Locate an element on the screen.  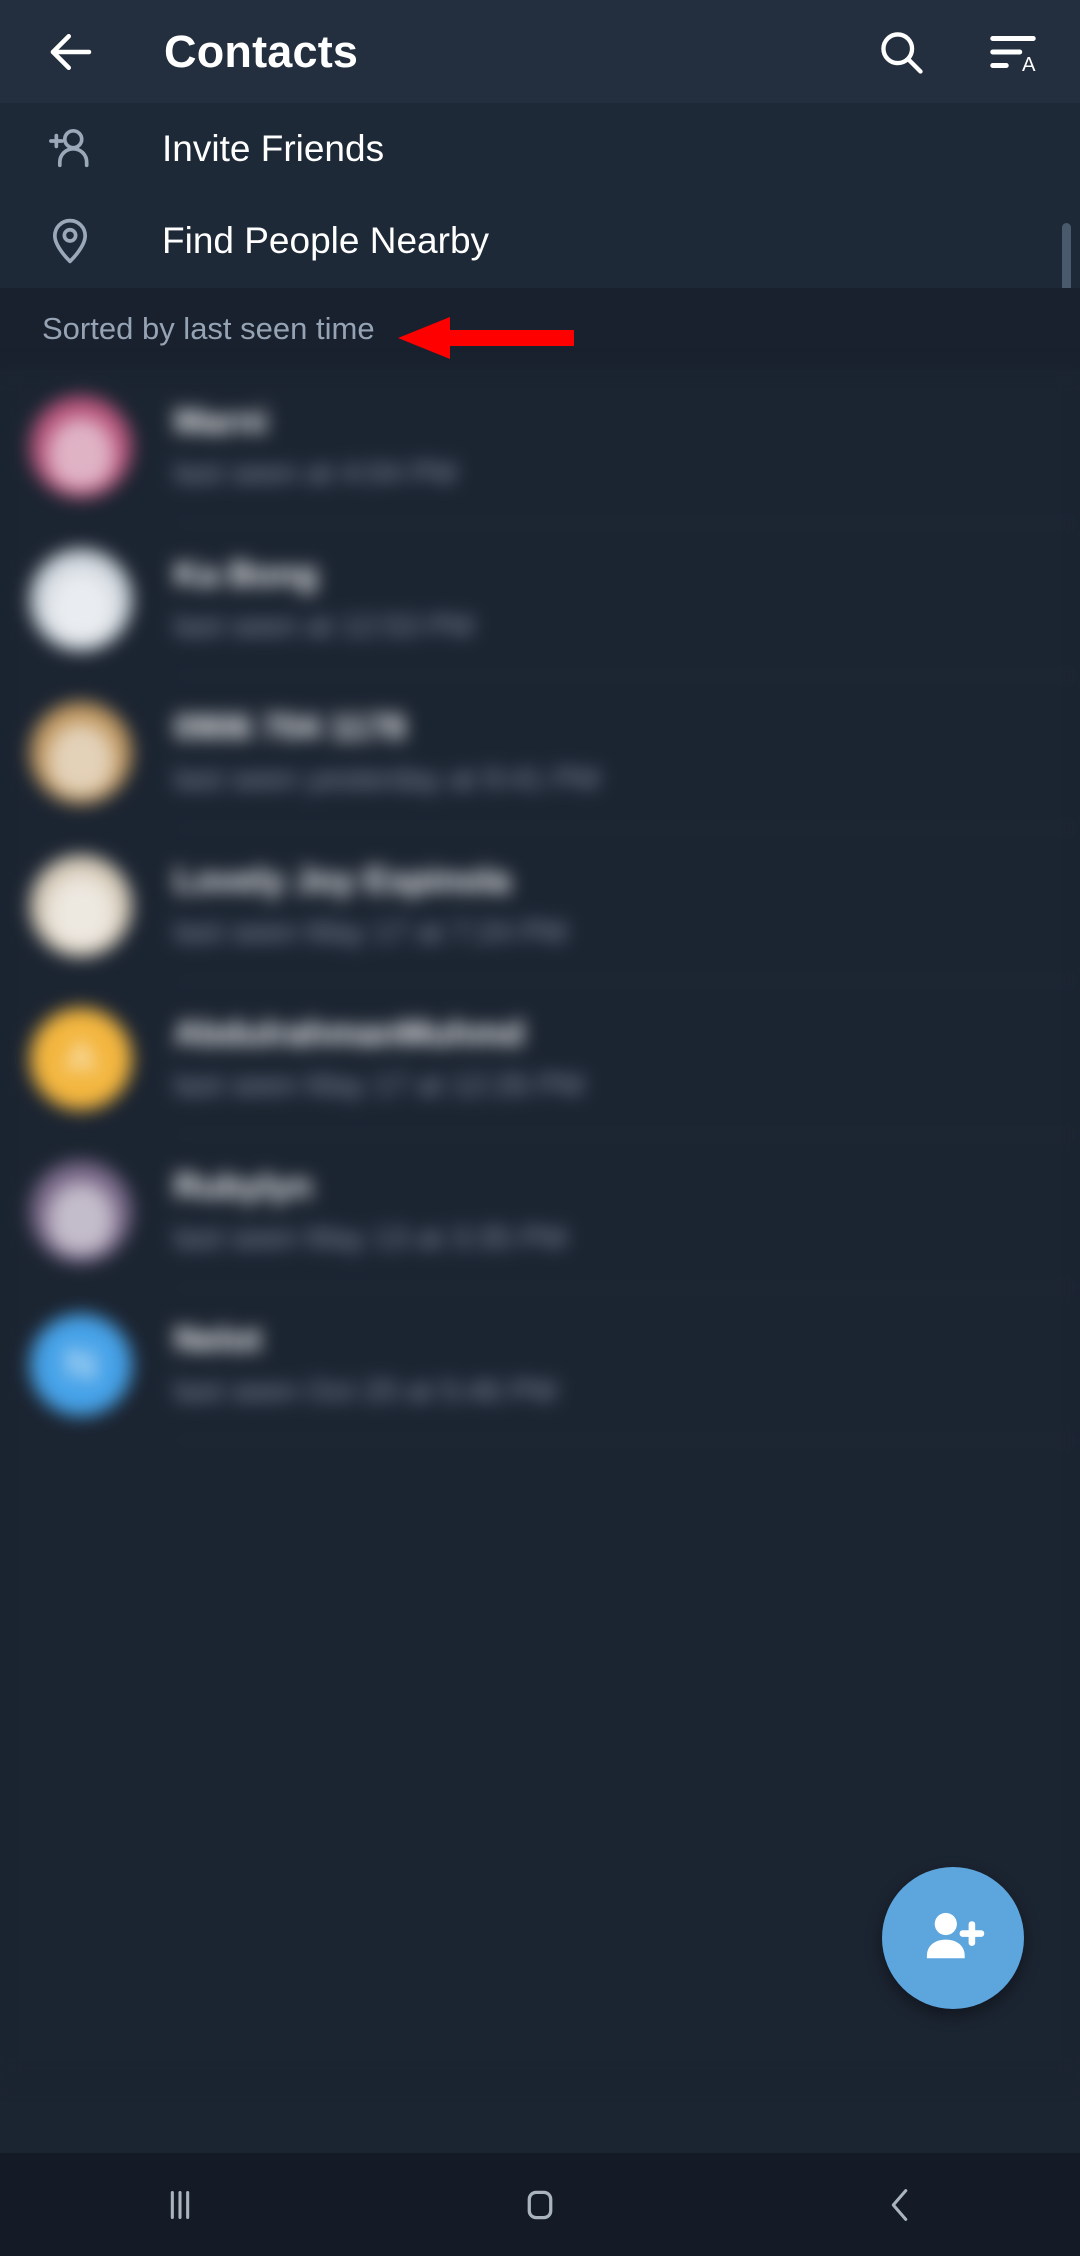
back-icon is located at coordinates (900, 2204).